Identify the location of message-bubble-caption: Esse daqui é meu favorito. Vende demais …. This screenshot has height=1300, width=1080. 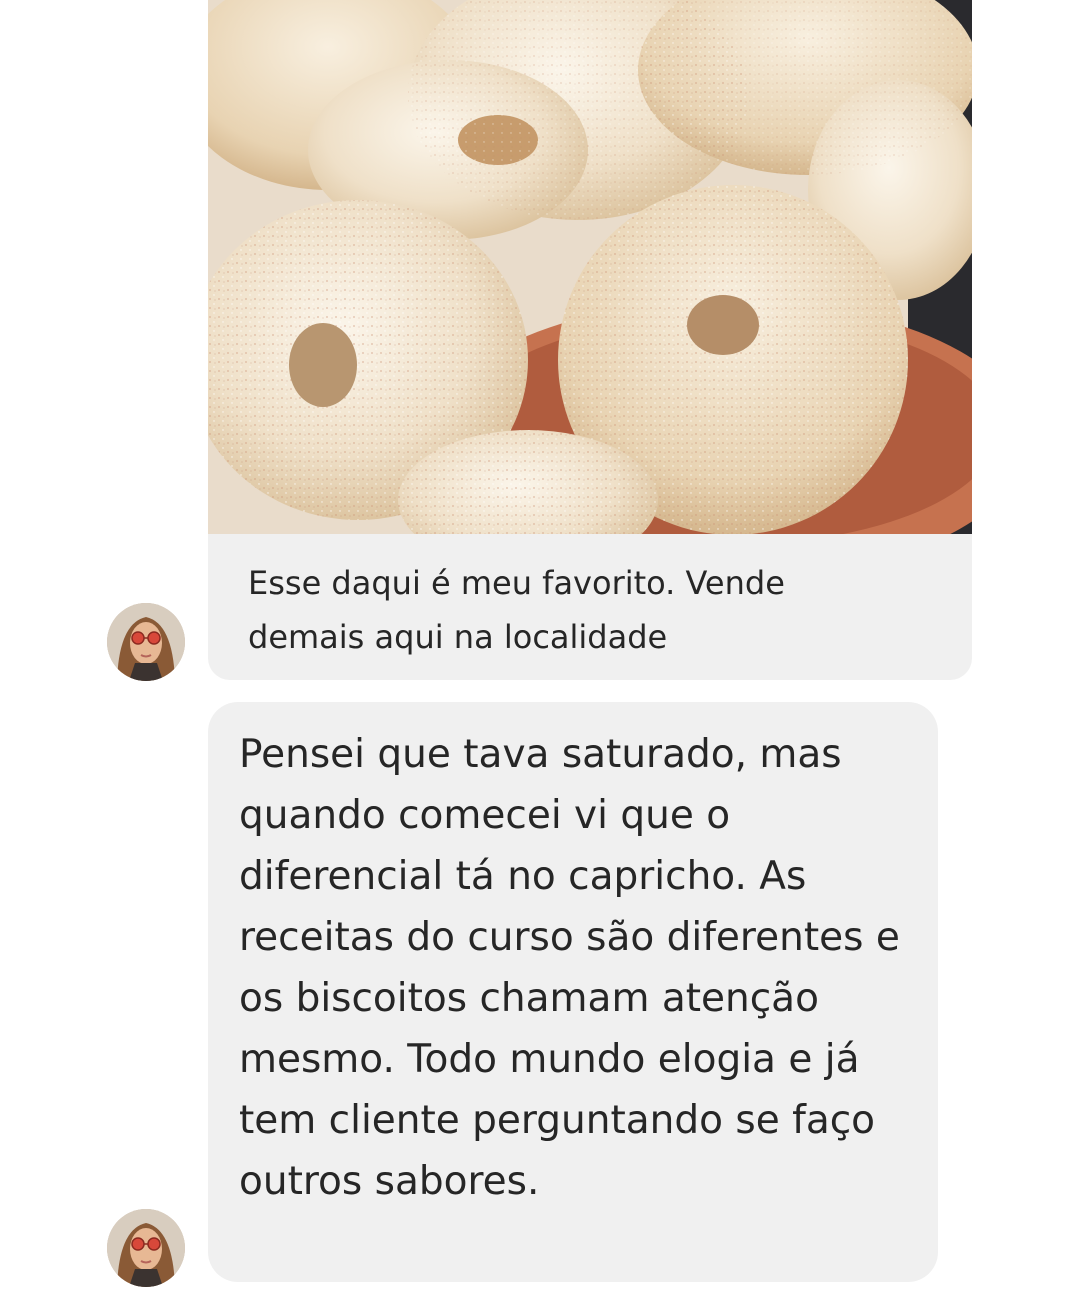
(590, 607).